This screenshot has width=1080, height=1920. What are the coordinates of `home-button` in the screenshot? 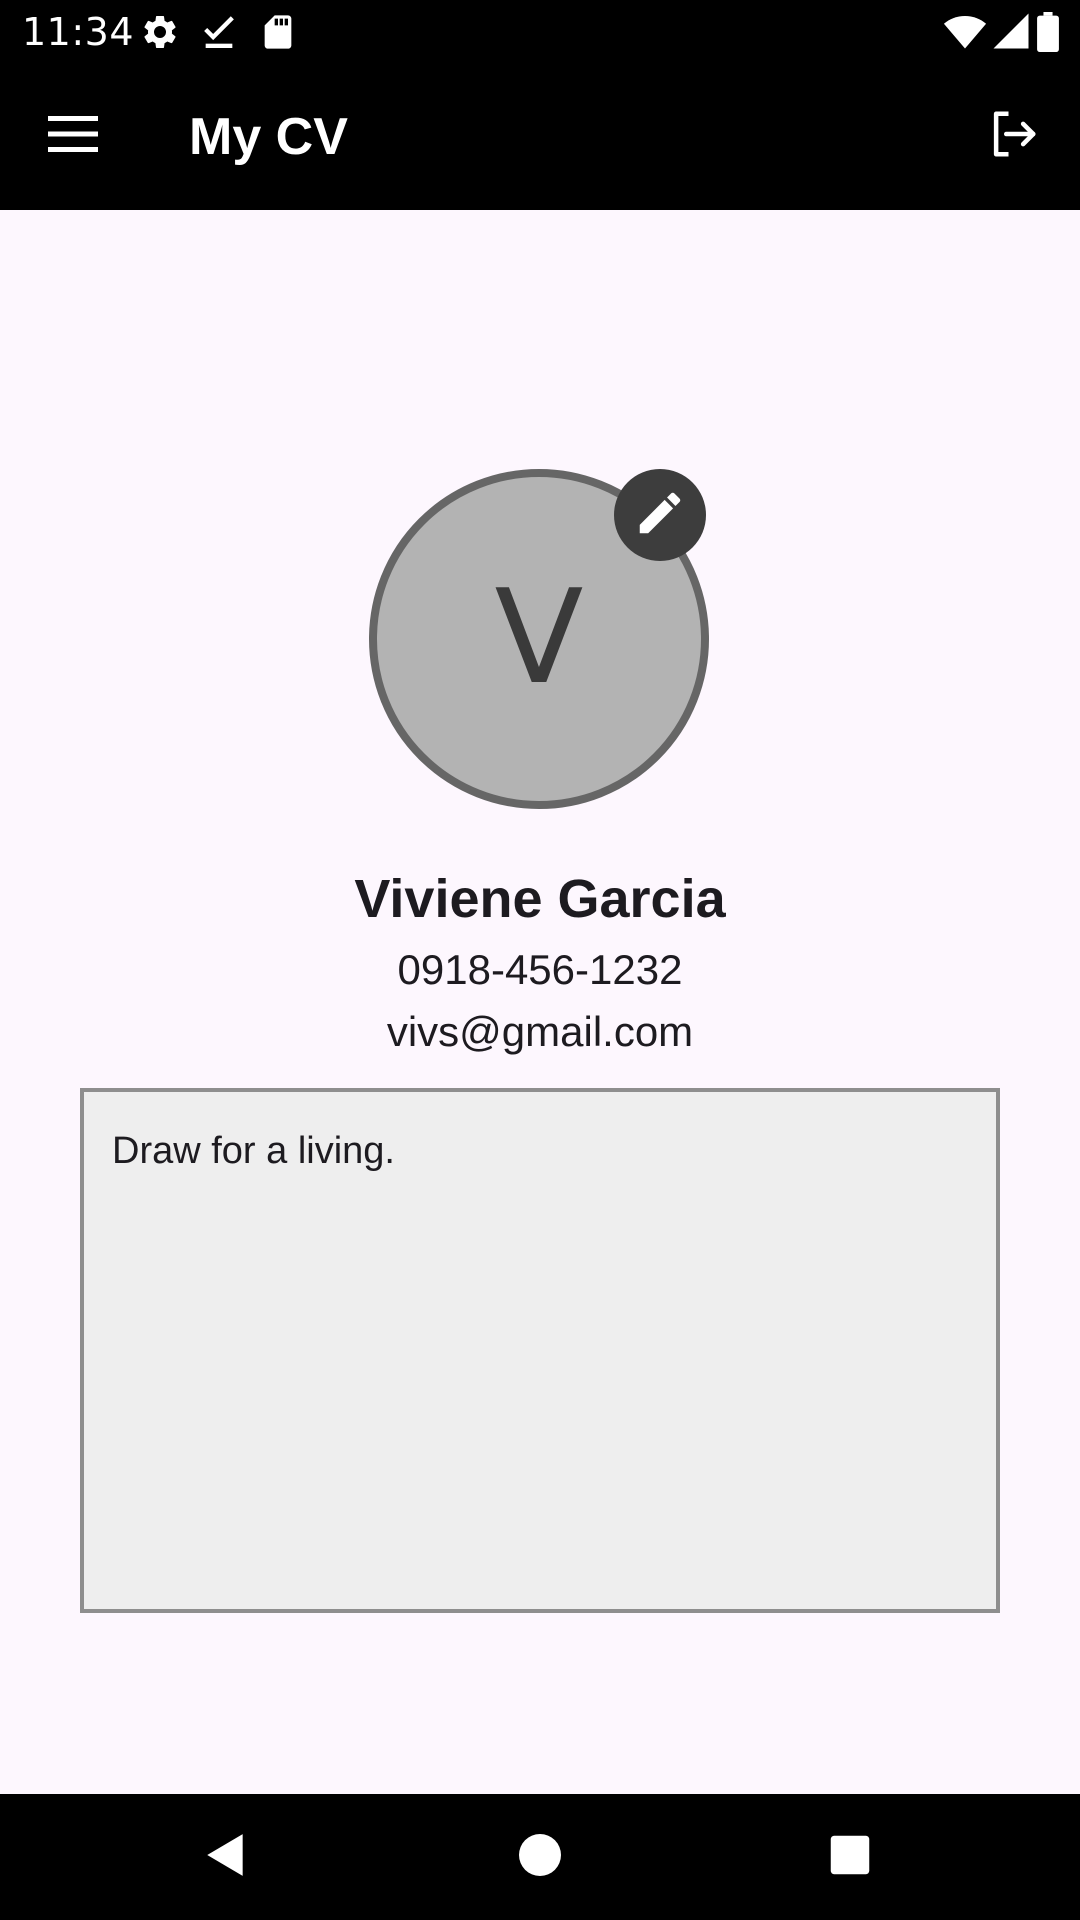 It's located at (540, 1857).